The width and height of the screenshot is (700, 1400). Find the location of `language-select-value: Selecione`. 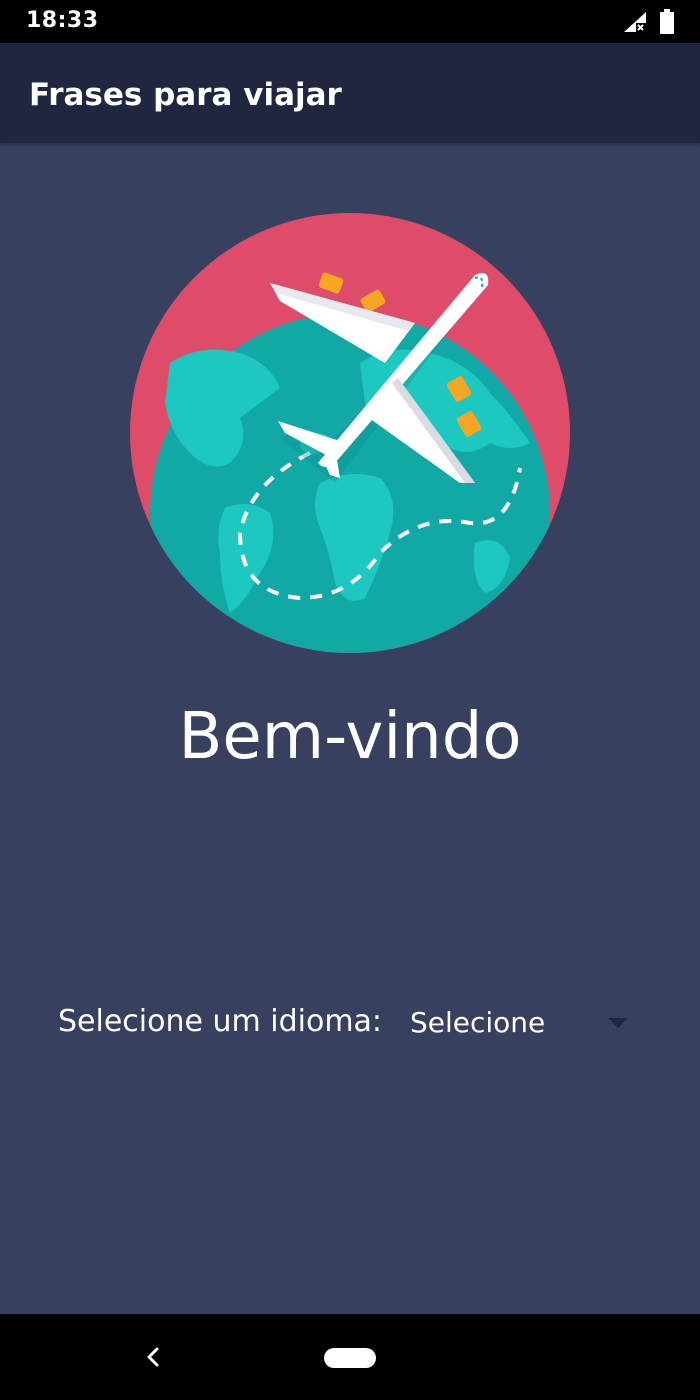

language-select-value: Selecione is located at coordinates (478, 1022).